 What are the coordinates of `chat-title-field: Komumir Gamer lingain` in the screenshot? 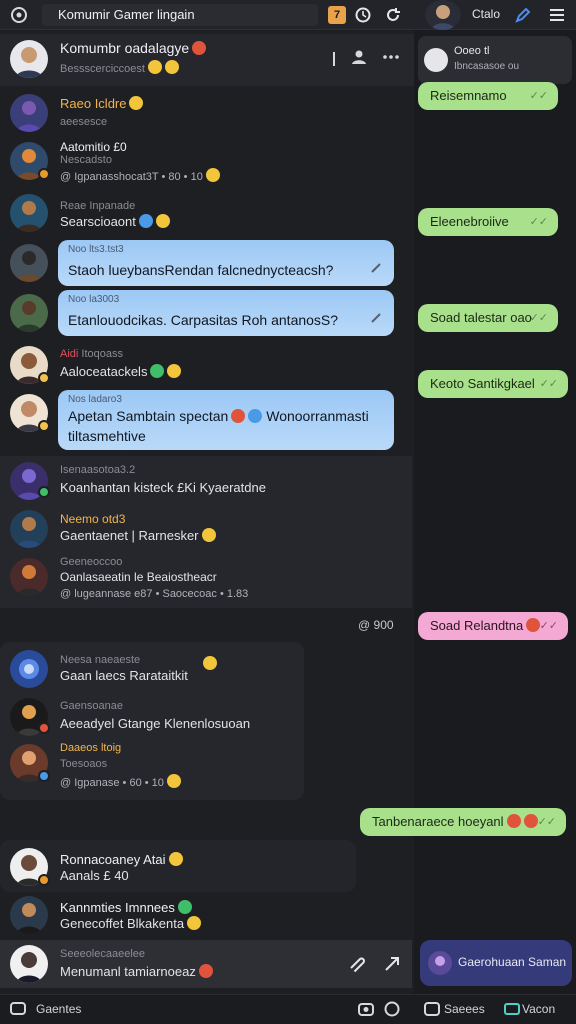 It's located at (180, 15).